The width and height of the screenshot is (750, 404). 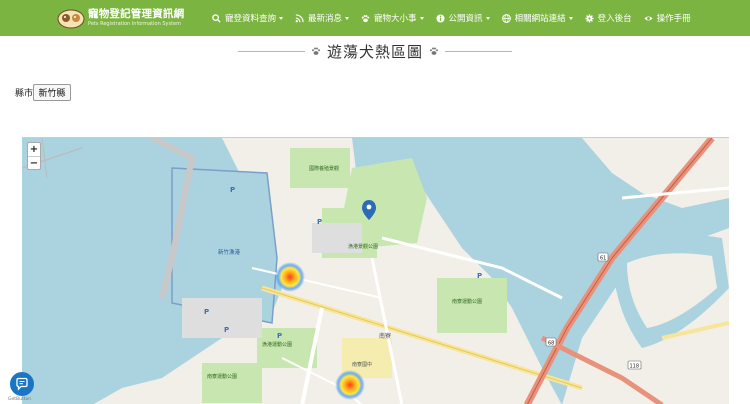 I want to click on title-divider-right, so click(x=479, y=51).